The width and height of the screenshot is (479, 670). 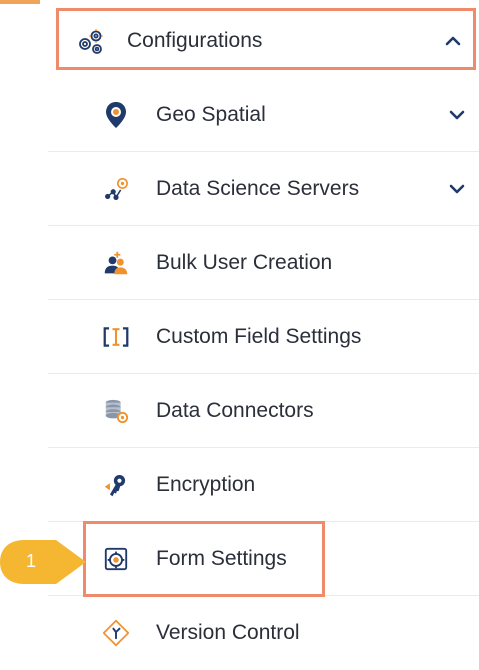 I want to click on data-science-icon, so click(x=116, y=189).